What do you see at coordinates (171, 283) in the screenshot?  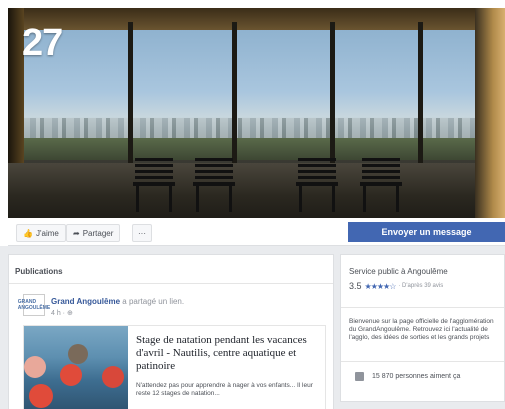 I see `divider` at bounding box center [171, 283].